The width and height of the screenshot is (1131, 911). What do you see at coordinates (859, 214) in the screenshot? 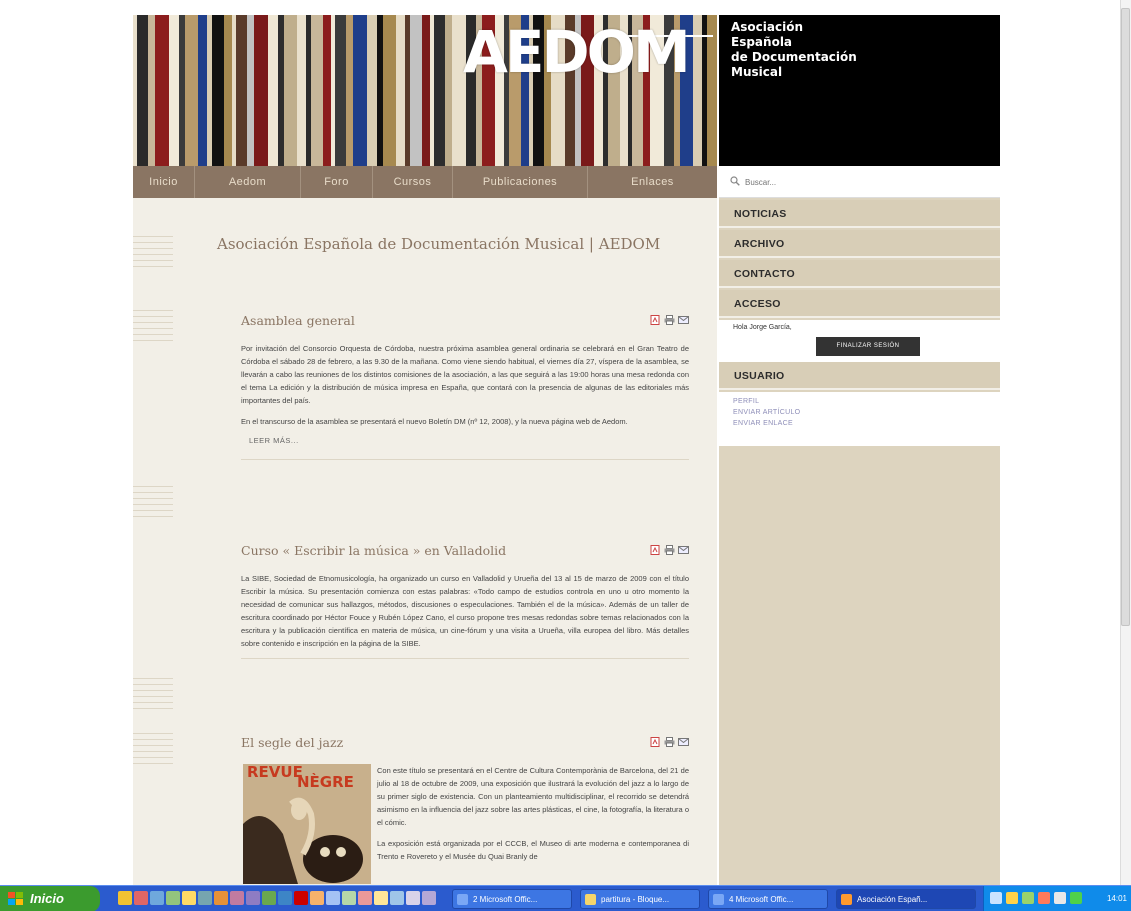
I see `sidebar-item-noticias: NOTICIAS` at bounding box center [859, 214].